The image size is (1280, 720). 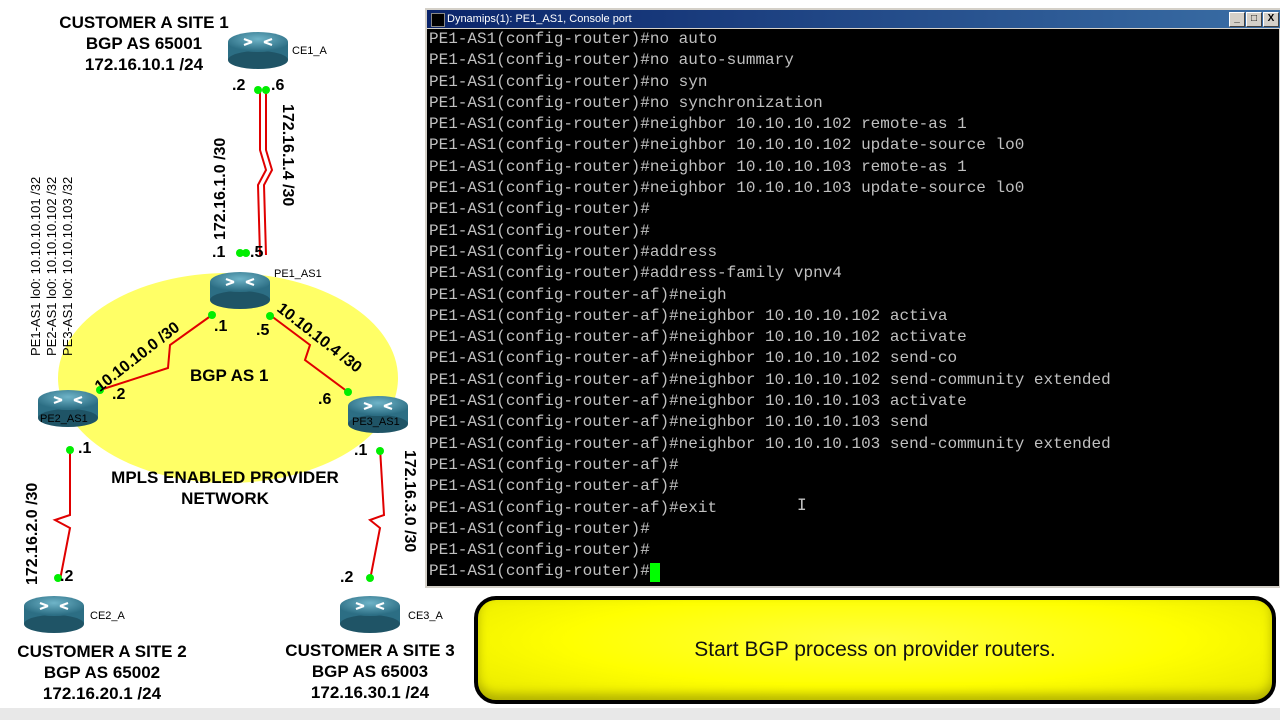 What do you see at coordinates (802, 504) in the screenshot?
I see `ibeam-cursor-icon: I` at bounding box center [802, 504].